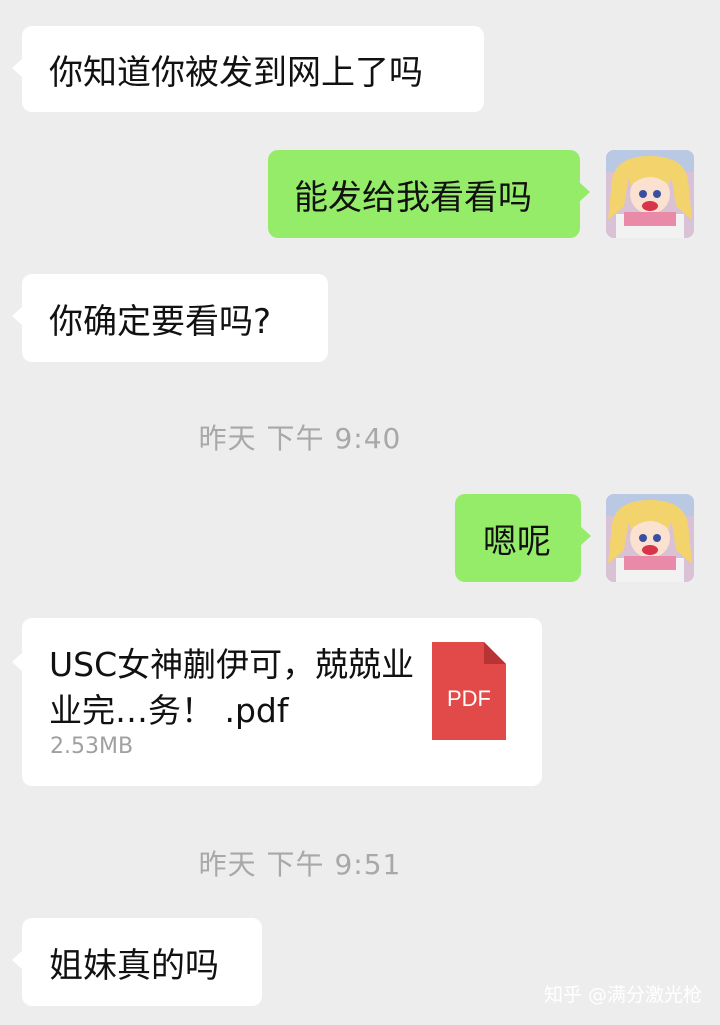 The image size is (720, 1025). I want to click on message-text: 你确定要看吗?, so click(160, 321).